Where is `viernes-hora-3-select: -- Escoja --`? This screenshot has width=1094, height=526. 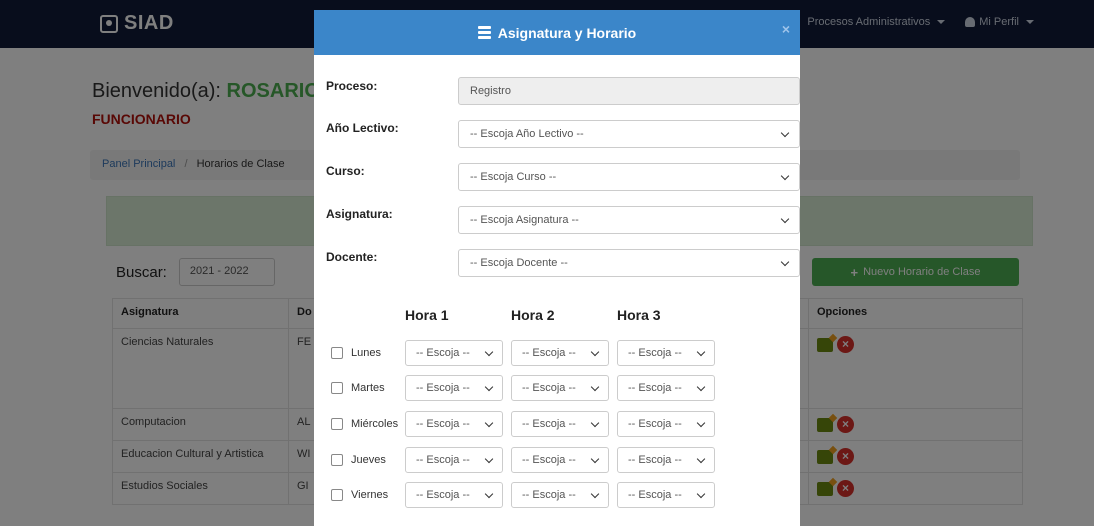
viernes-hora-3-select: -- Escoja -- is located at coordinates (666, 495).